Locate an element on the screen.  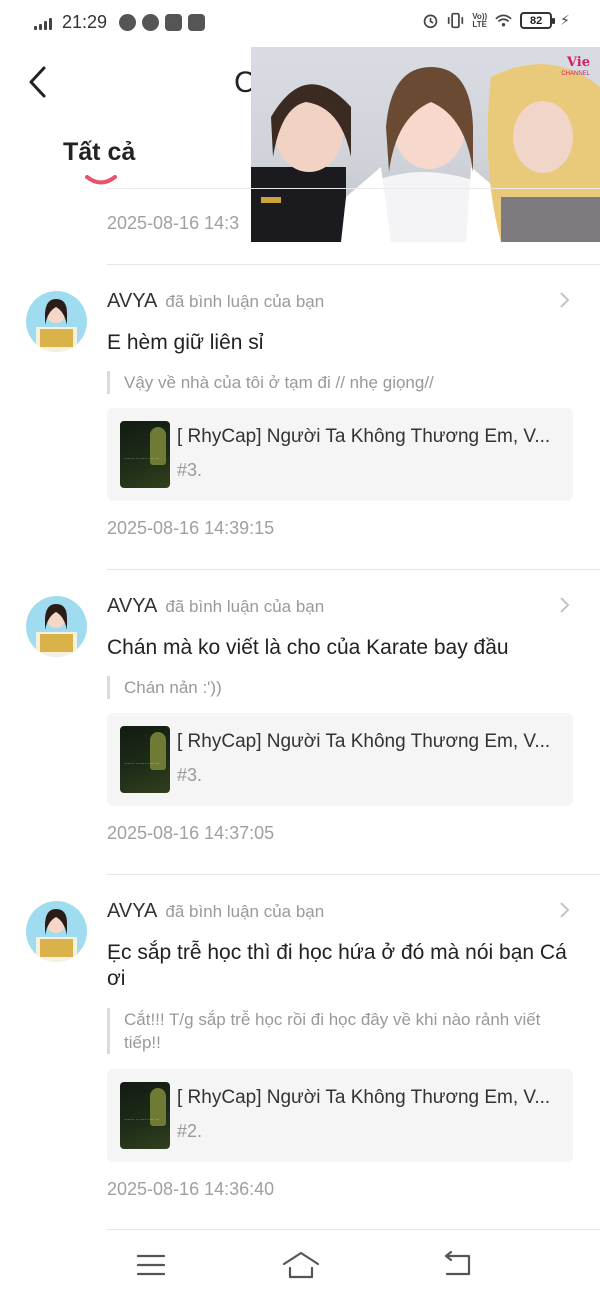
back-arrow-icon is located at coordinates (39, 82).